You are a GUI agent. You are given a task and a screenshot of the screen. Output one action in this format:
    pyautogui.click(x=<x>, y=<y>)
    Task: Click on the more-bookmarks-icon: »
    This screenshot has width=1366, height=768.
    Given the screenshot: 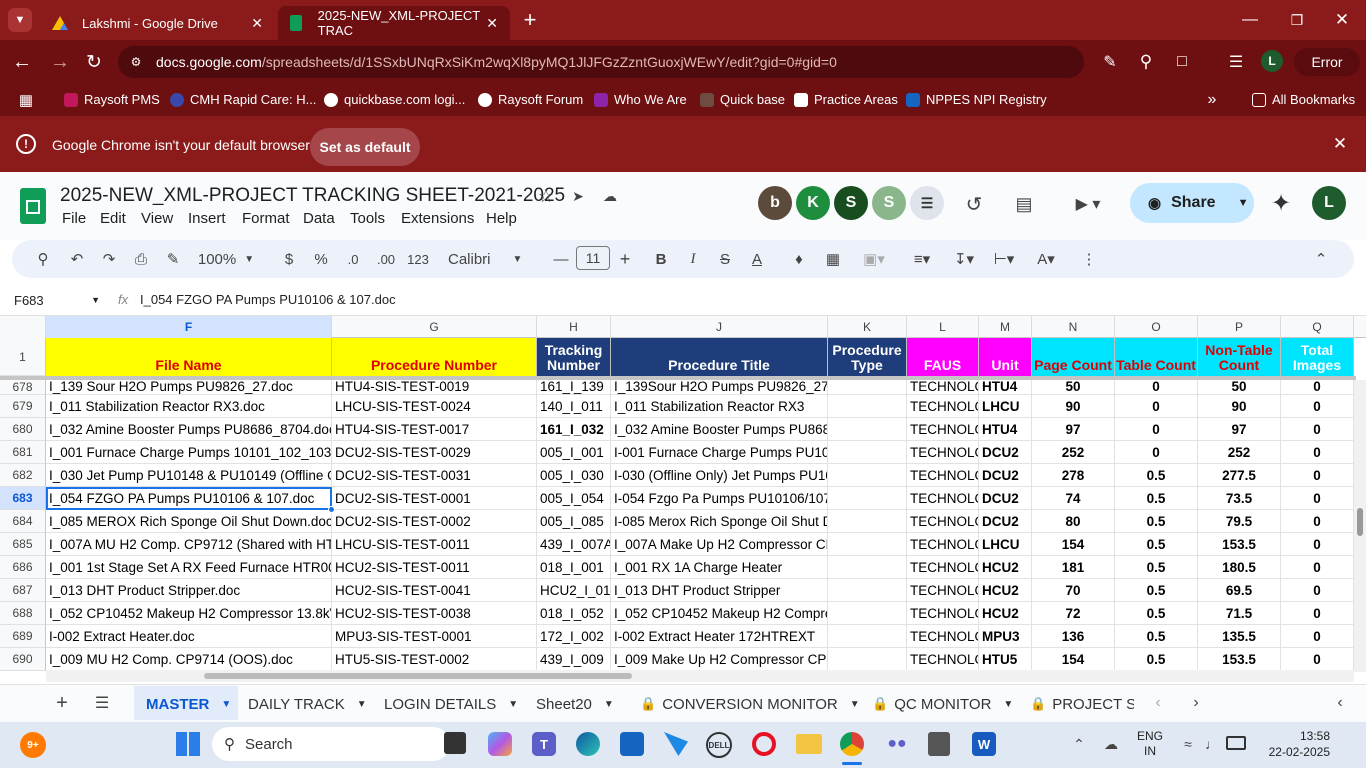 What is the action you would take?
    pyautogui.click(x=1212, y=100)
    